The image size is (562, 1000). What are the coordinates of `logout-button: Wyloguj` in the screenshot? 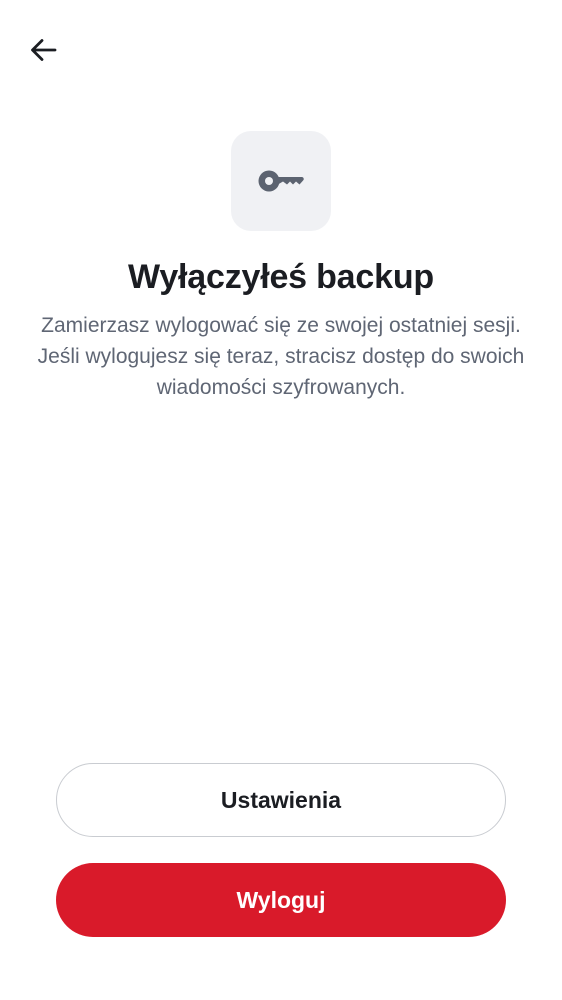 It's located at (281, 900).